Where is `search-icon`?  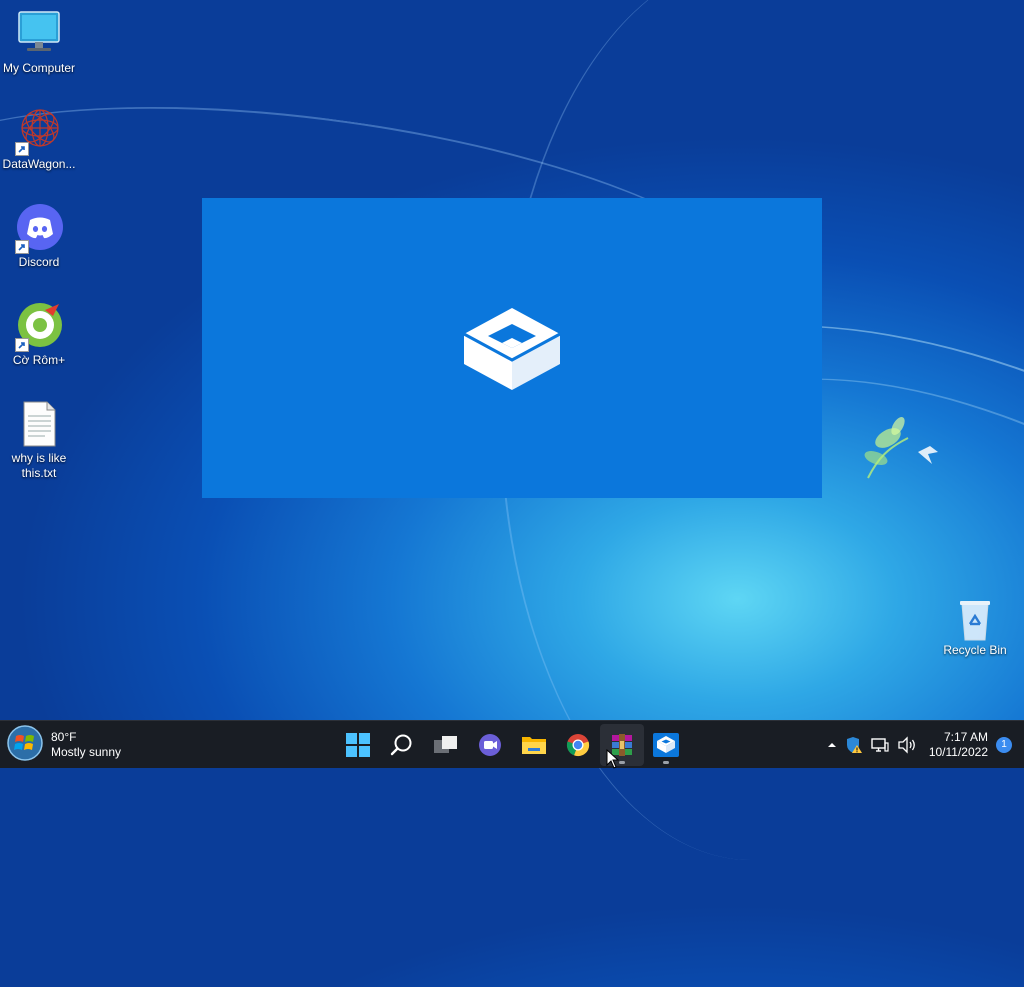
search-icon is located at coordinates (401, 745).